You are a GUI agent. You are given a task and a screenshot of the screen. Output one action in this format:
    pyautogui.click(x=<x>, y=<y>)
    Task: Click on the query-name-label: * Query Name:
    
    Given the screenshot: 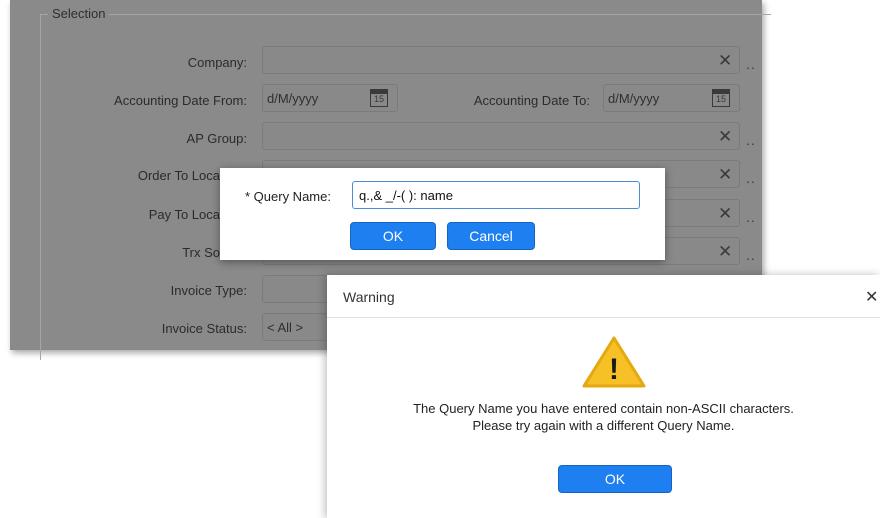 What is the action you would take?
    pyautogui.click(x=288, y=196)
    